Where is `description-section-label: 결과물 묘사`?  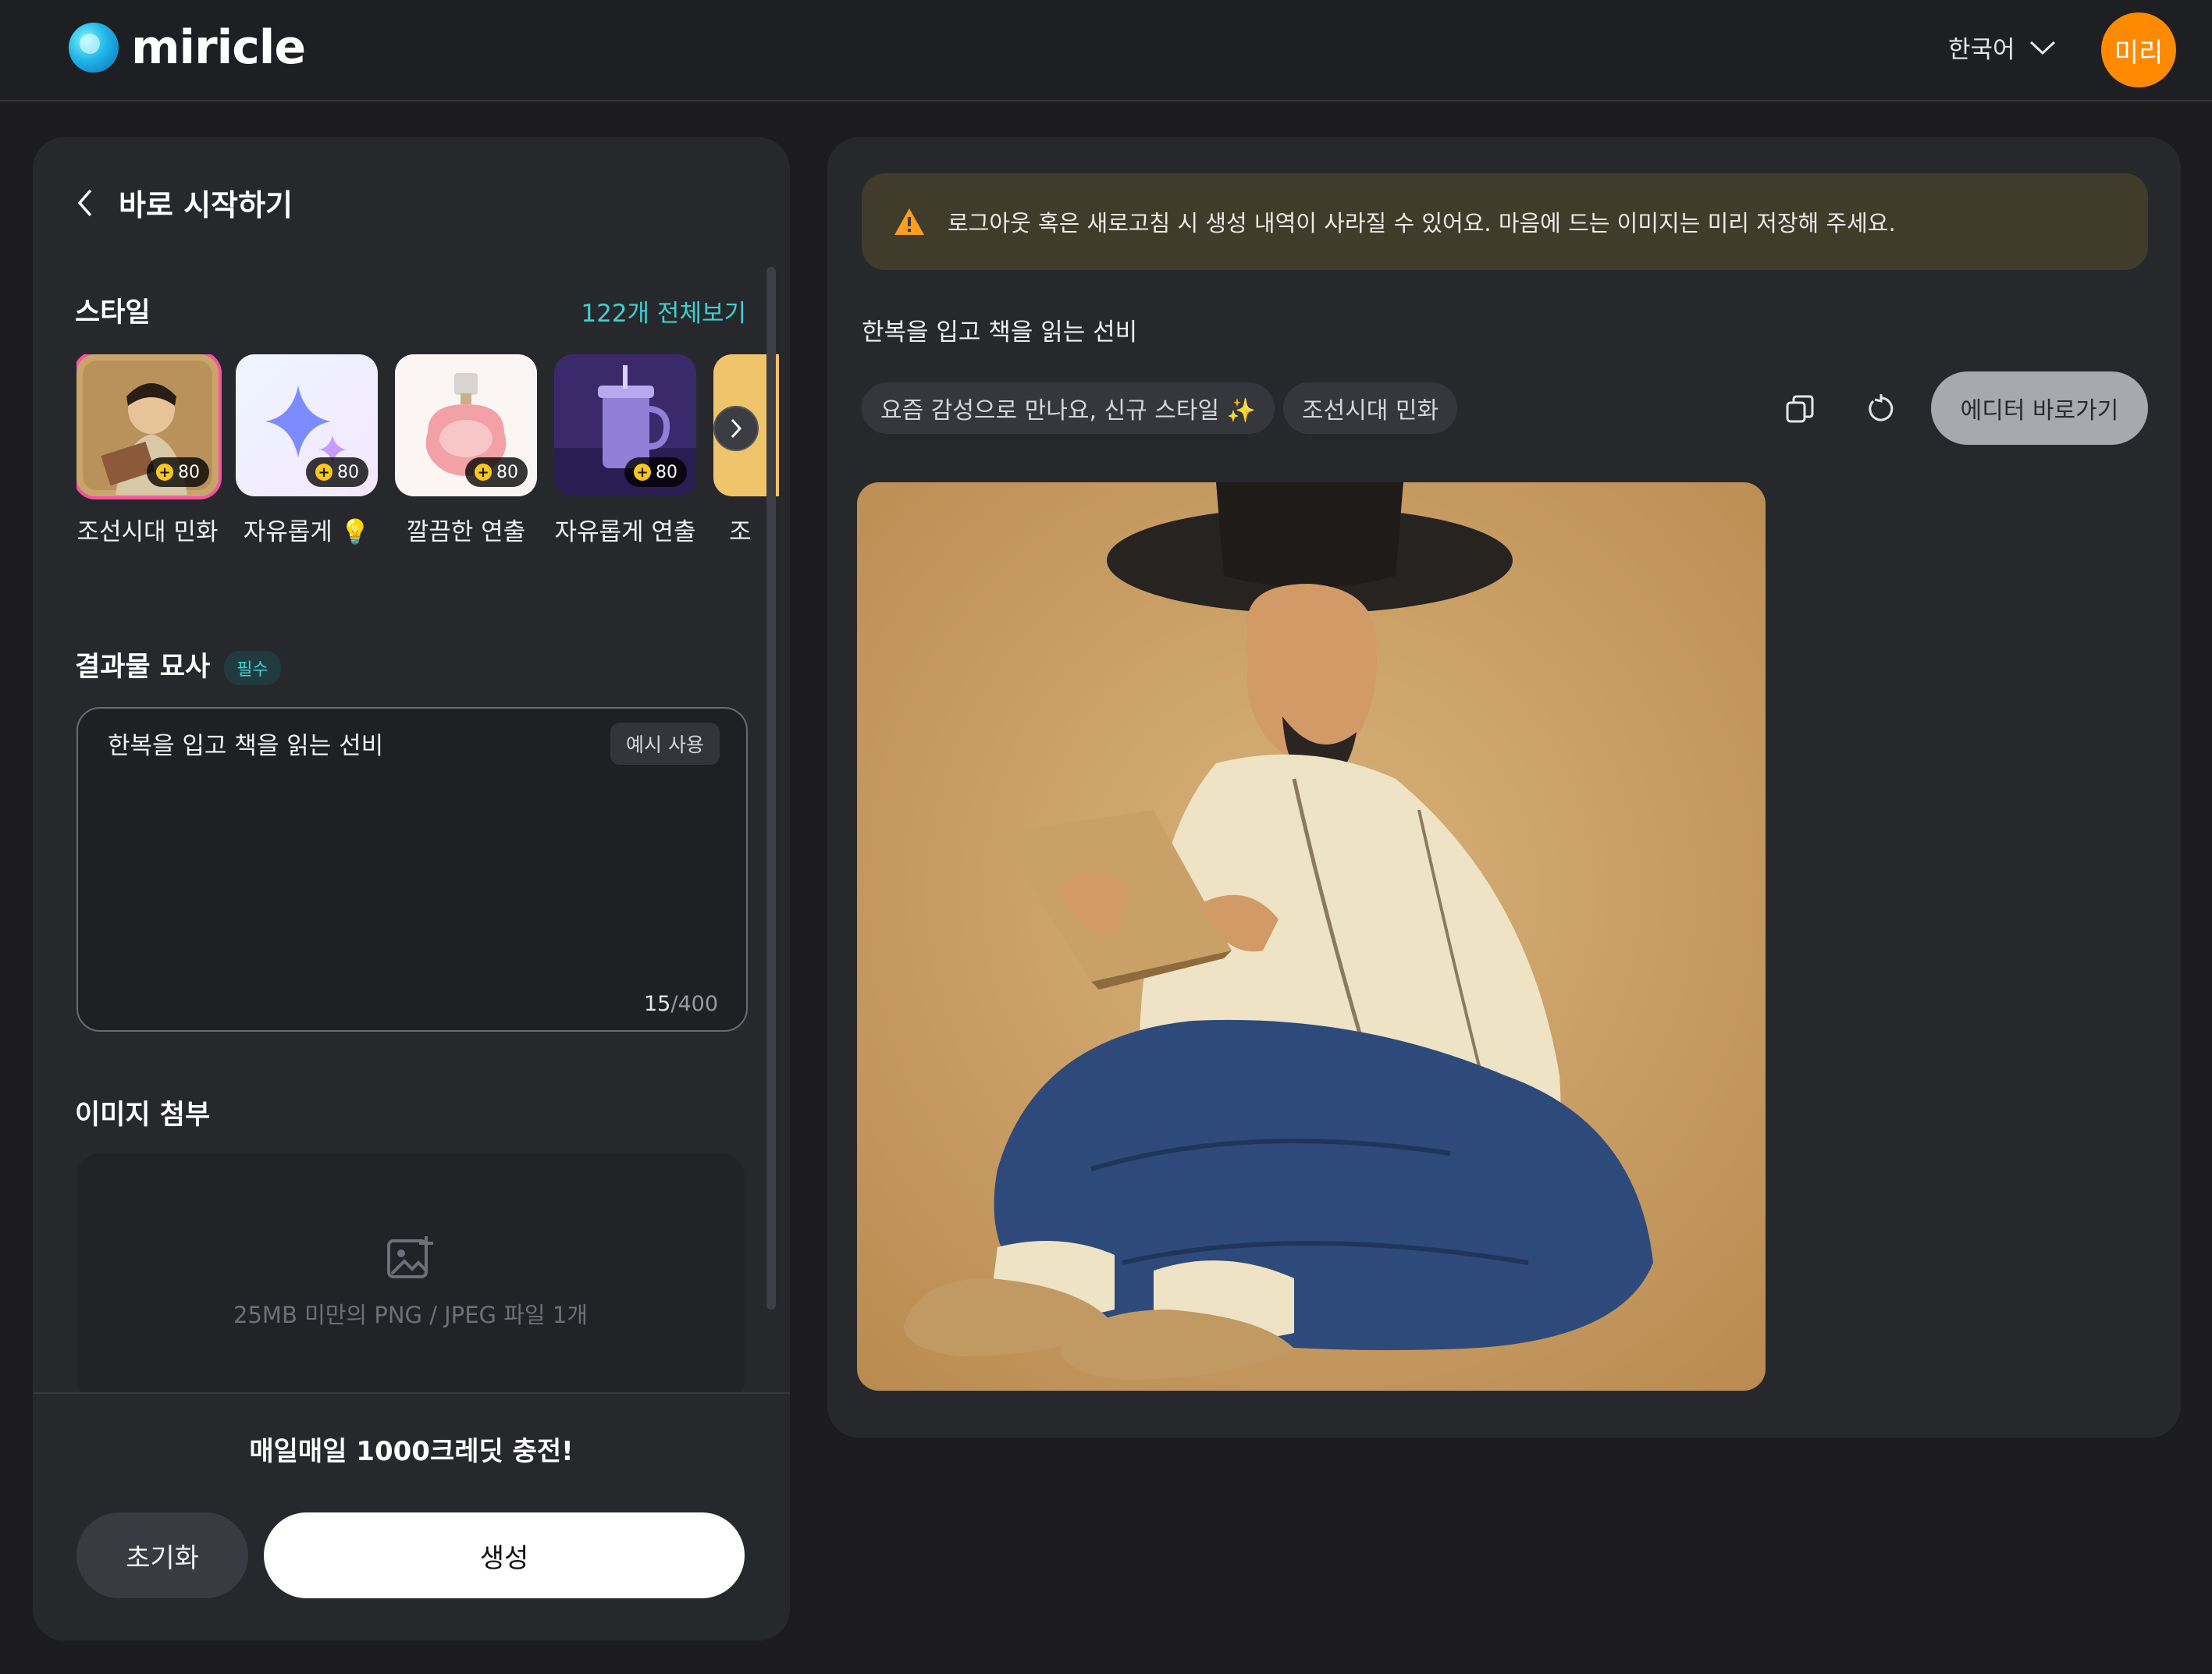
description-section-label: 결과물 묘사 is located at coordinates (143, 667).